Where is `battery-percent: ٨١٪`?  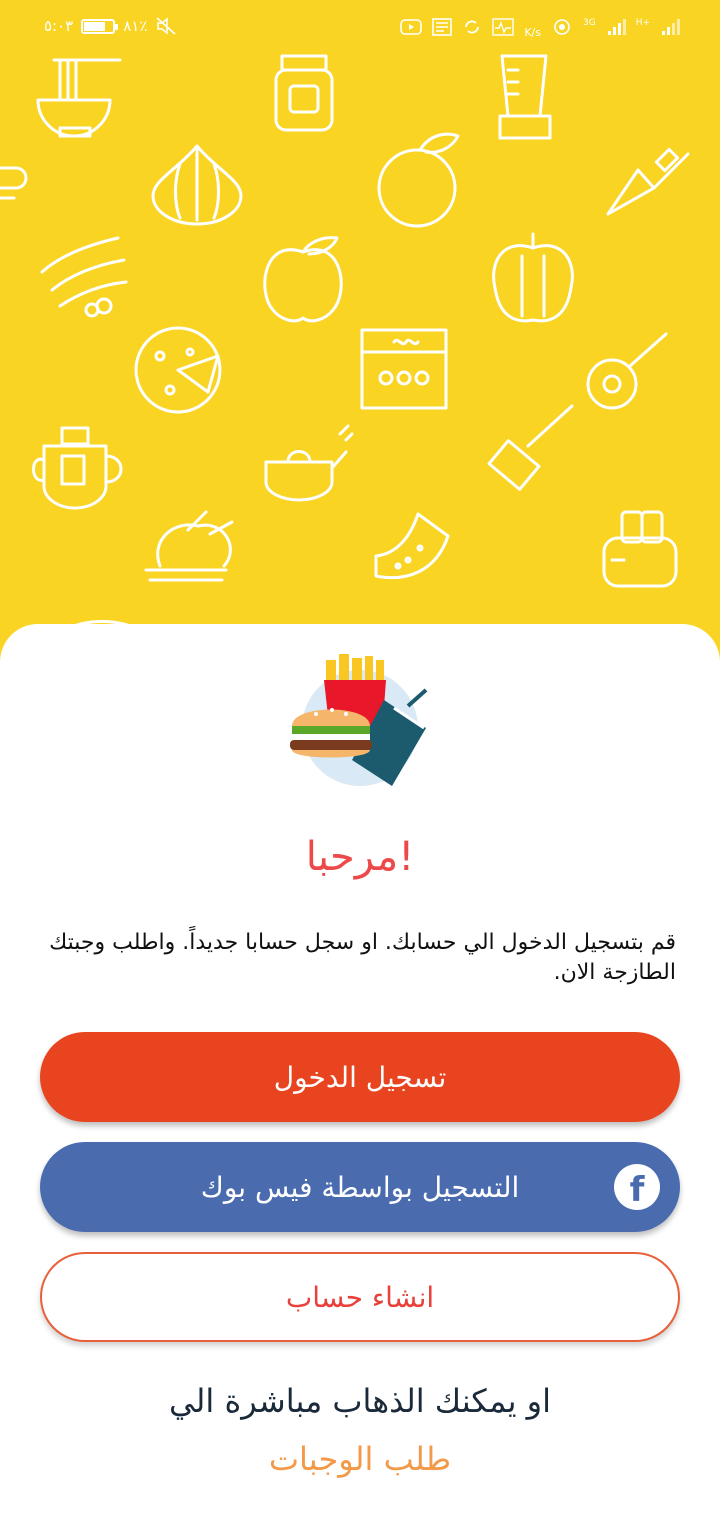
battery-percent: ٨١٪ is located at coordinates (135, 26).